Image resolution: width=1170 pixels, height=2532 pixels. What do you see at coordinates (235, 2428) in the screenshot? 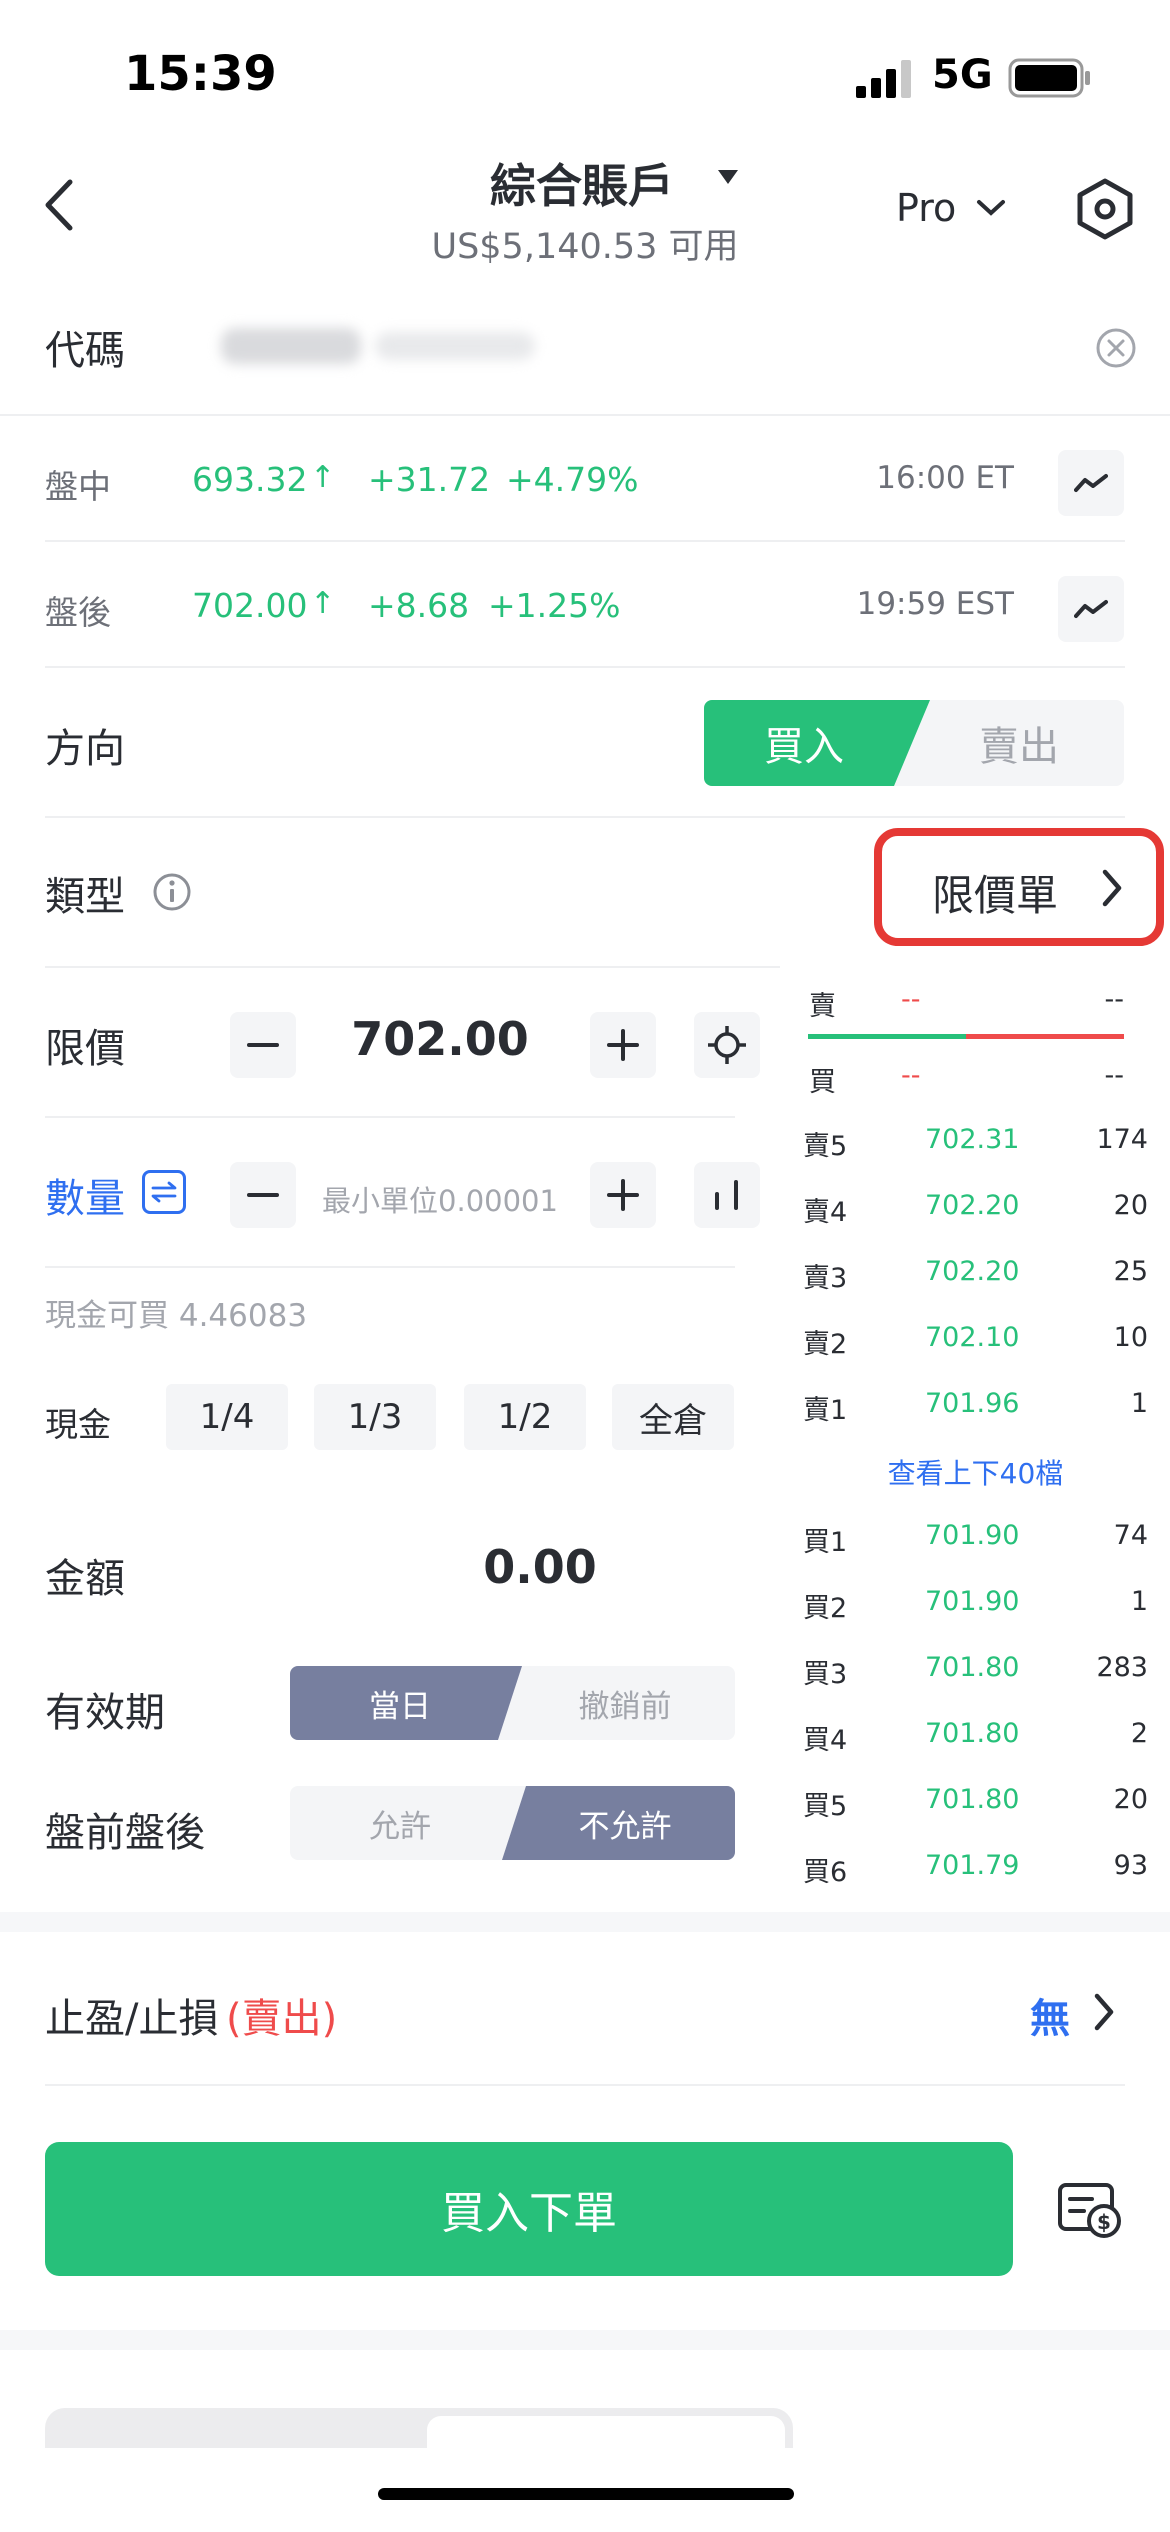
I see `bottom-tab-inactive` at bounding box center [235, 2428].